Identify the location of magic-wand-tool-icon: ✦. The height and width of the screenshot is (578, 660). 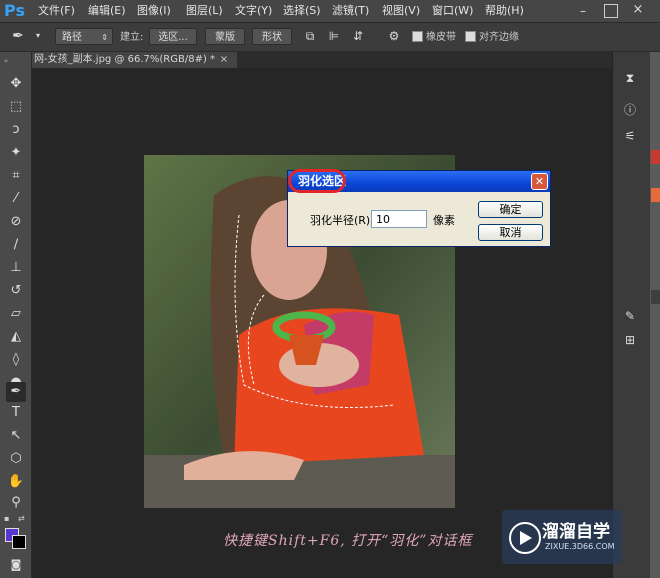
(16, 153).